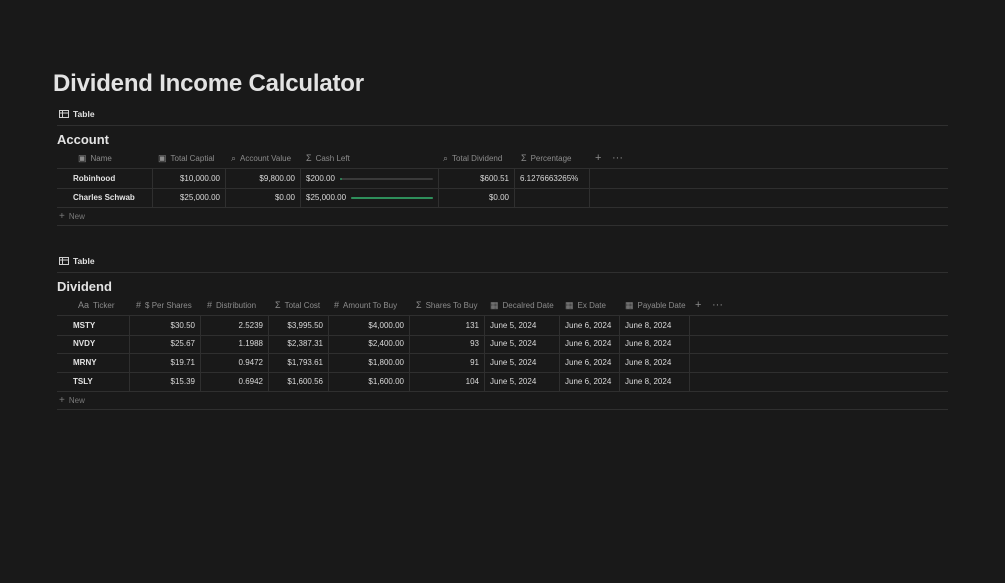 Image resolution: width=1005 pixels, height=583 pixels. What do you see at coordinates (235, 381) in the screenshot?
I see `cell-distribution: 0.6942` at bounding box center [235, 381].